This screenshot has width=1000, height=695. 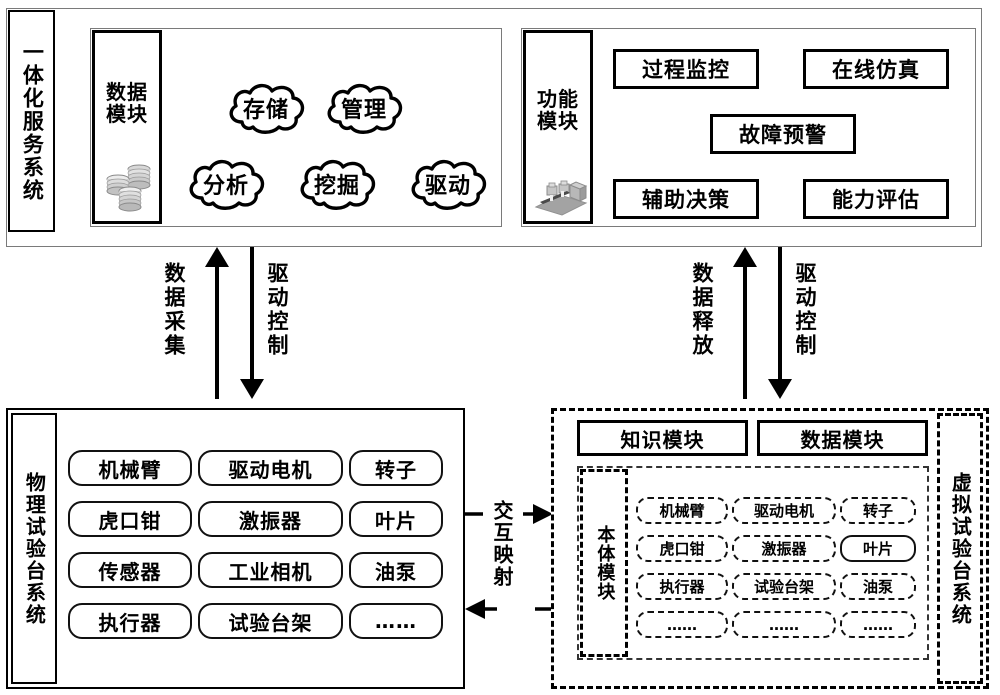 What do you see at coordinates (130, 519) in the screenshot?
I see `physical-pill-vise-pliers: 虎口钳` at bounding box center [130, 519].